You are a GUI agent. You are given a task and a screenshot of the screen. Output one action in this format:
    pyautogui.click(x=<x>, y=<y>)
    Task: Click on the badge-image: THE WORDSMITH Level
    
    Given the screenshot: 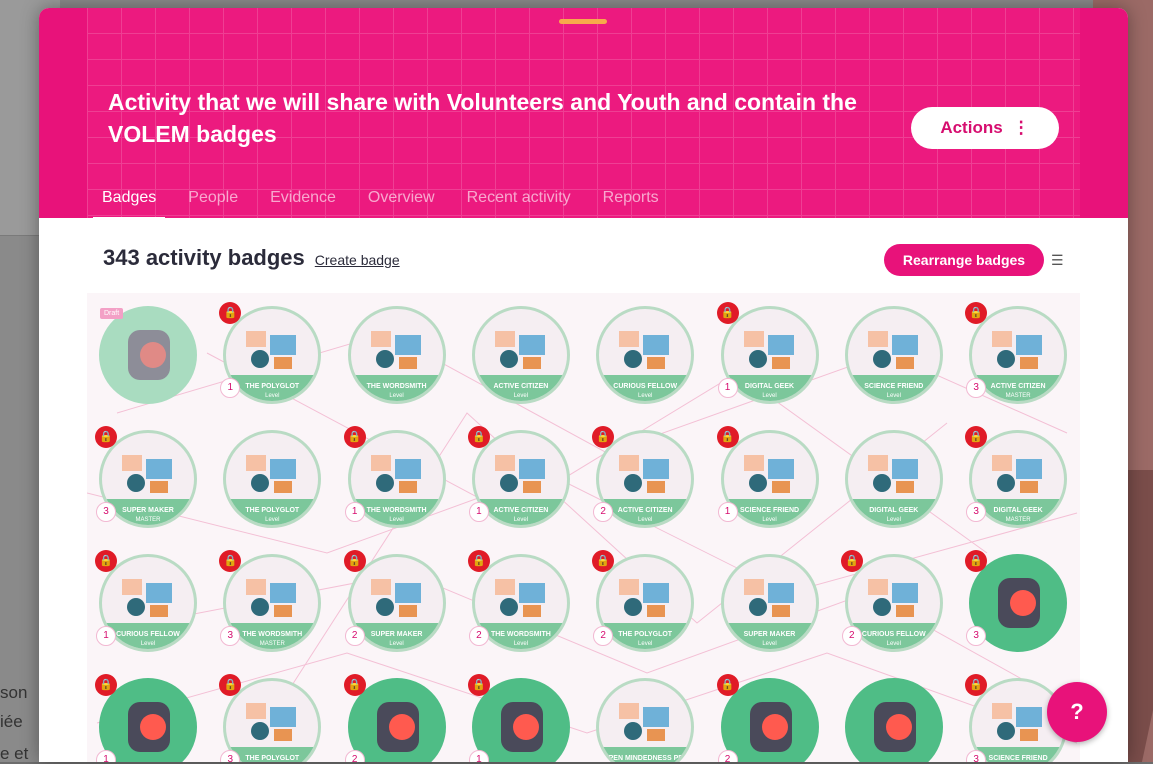 What is the action you would take?
    pyautogui.click(x=396, y=355)
    